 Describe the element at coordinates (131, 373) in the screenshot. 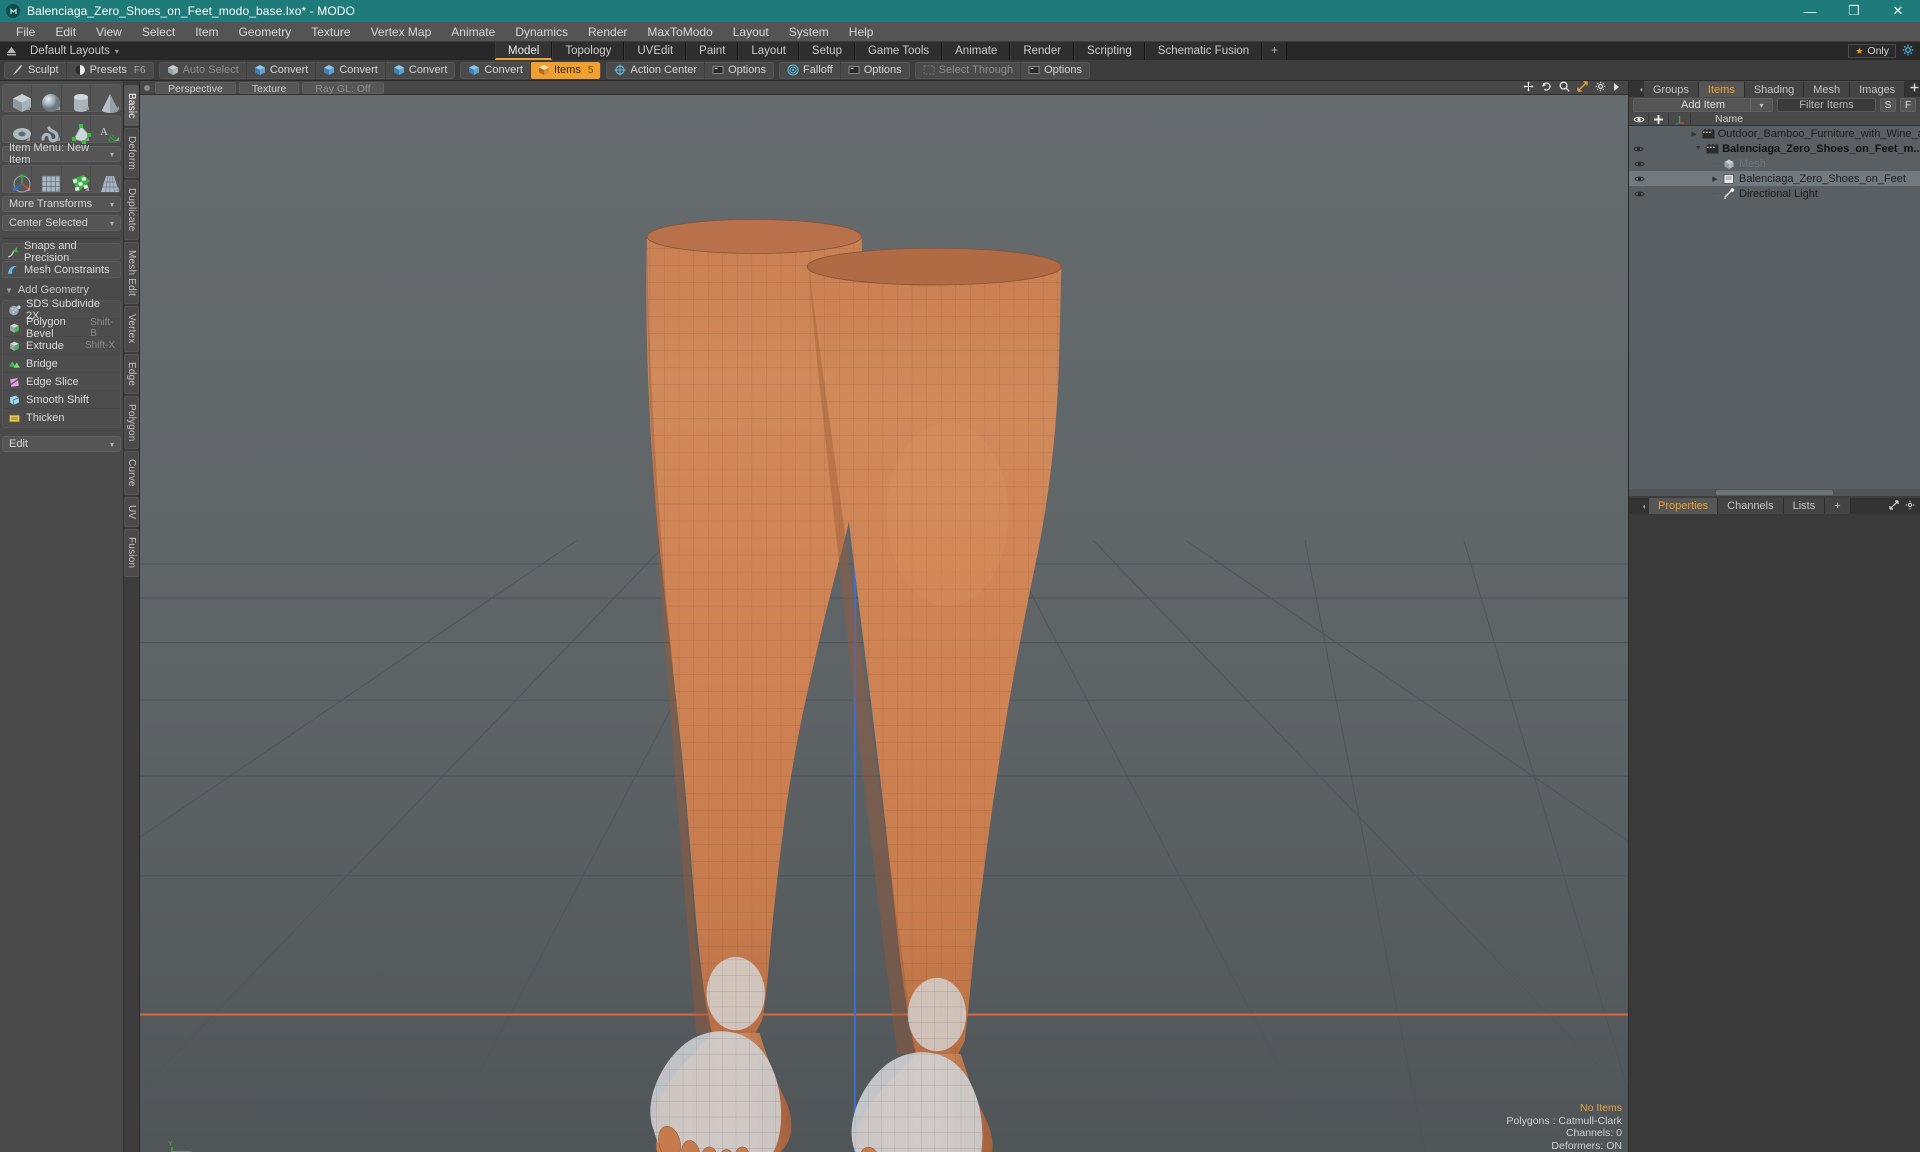

I see `vtab-edge: Edge` at that location.